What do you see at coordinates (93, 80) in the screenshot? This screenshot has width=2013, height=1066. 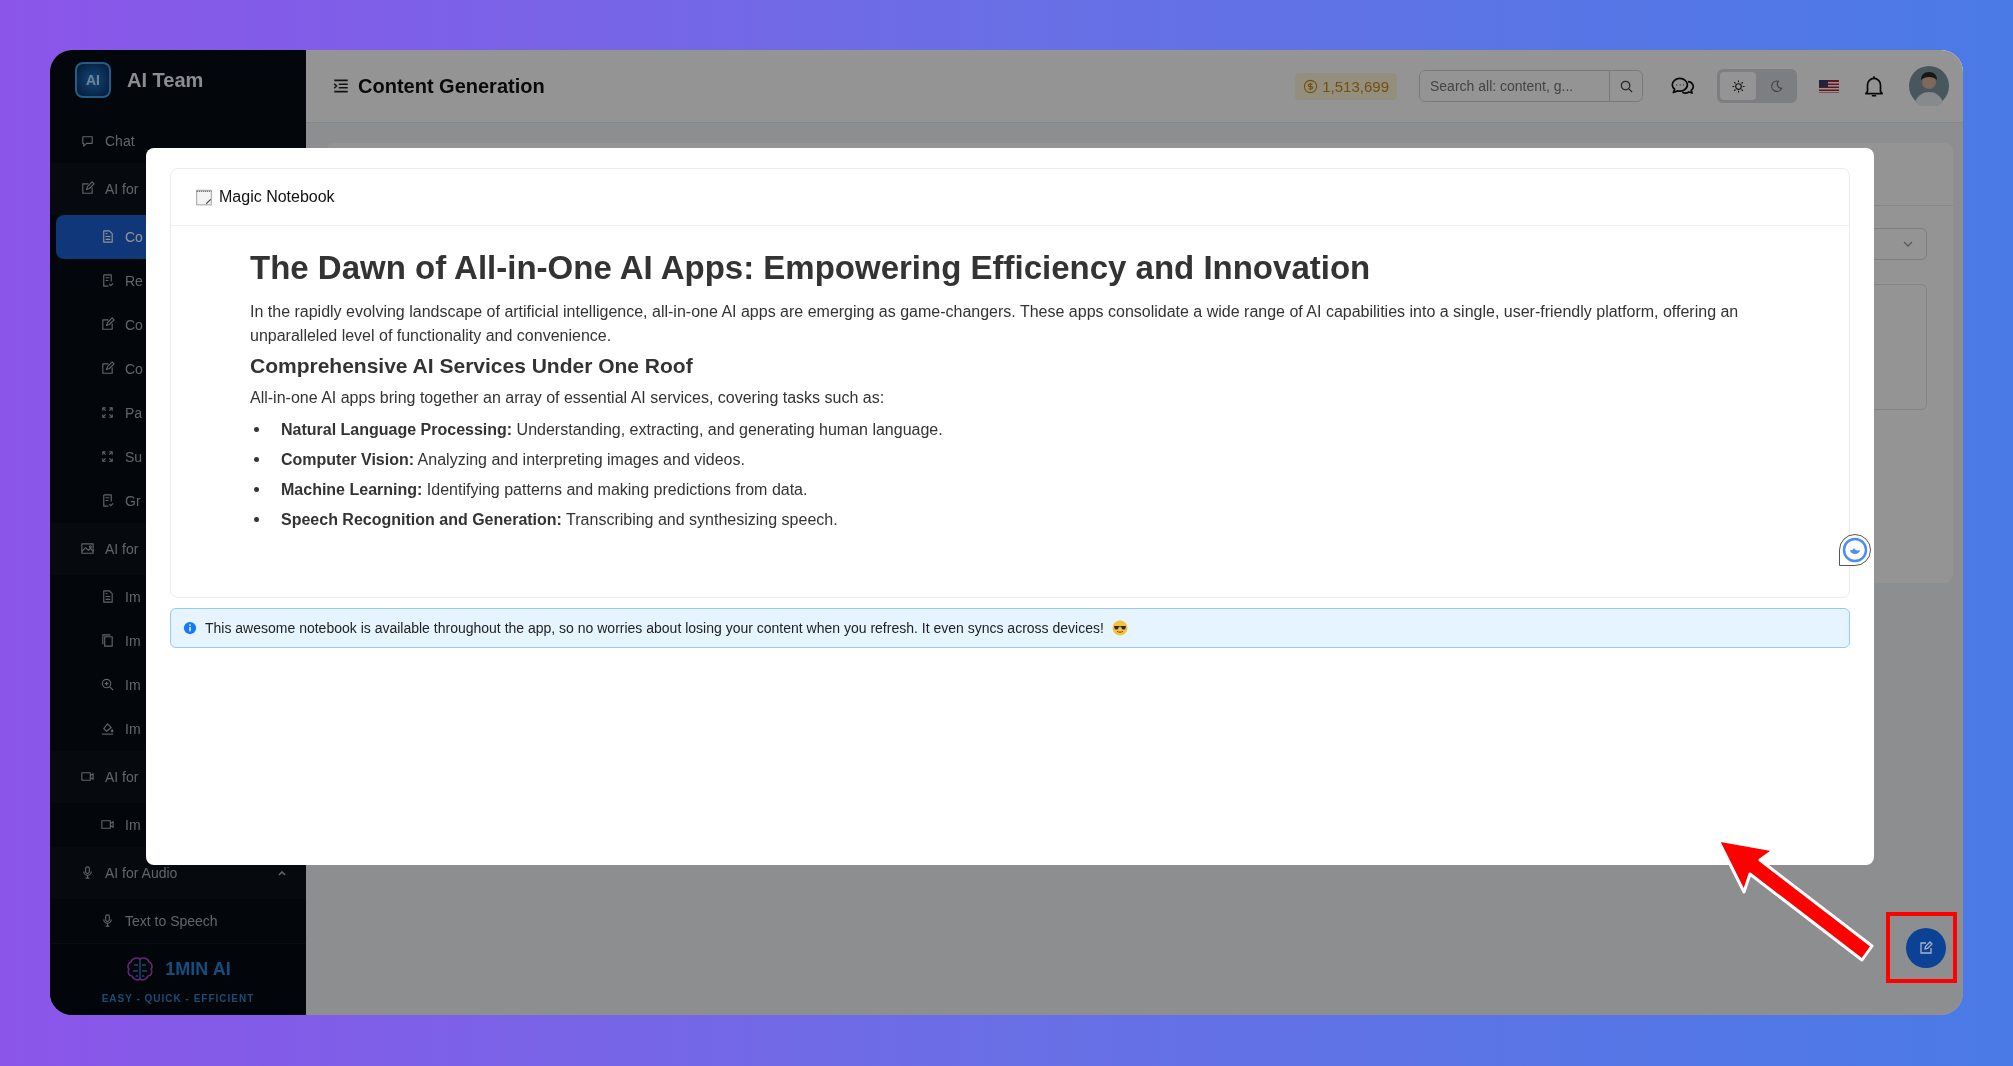 I see `app-logo: AI` at bounding box center [93, 80].